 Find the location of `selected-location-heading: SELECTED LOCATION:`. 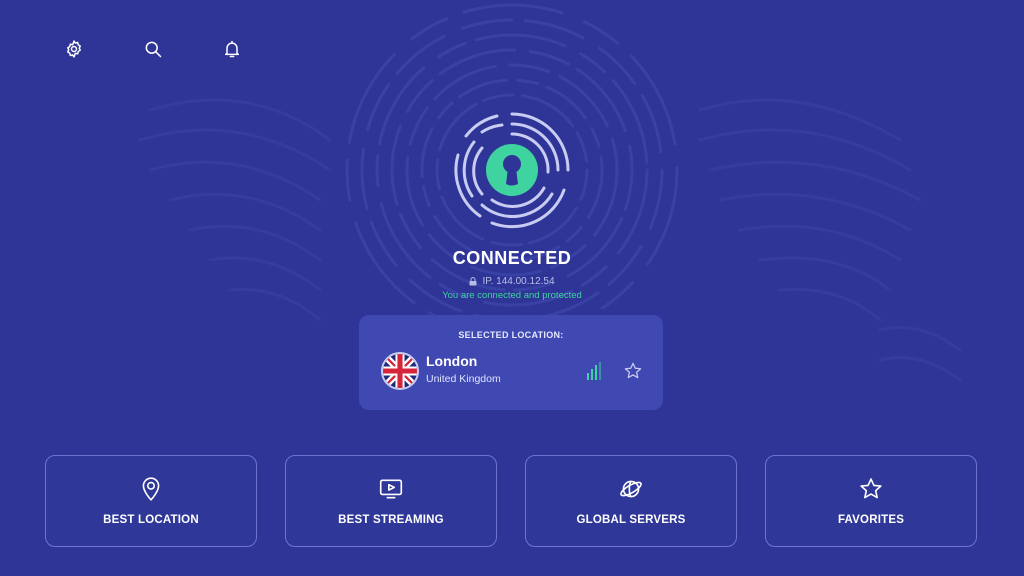

selected-location-heading: SELECTED LOCATION: is located at coordinates (511, 335).